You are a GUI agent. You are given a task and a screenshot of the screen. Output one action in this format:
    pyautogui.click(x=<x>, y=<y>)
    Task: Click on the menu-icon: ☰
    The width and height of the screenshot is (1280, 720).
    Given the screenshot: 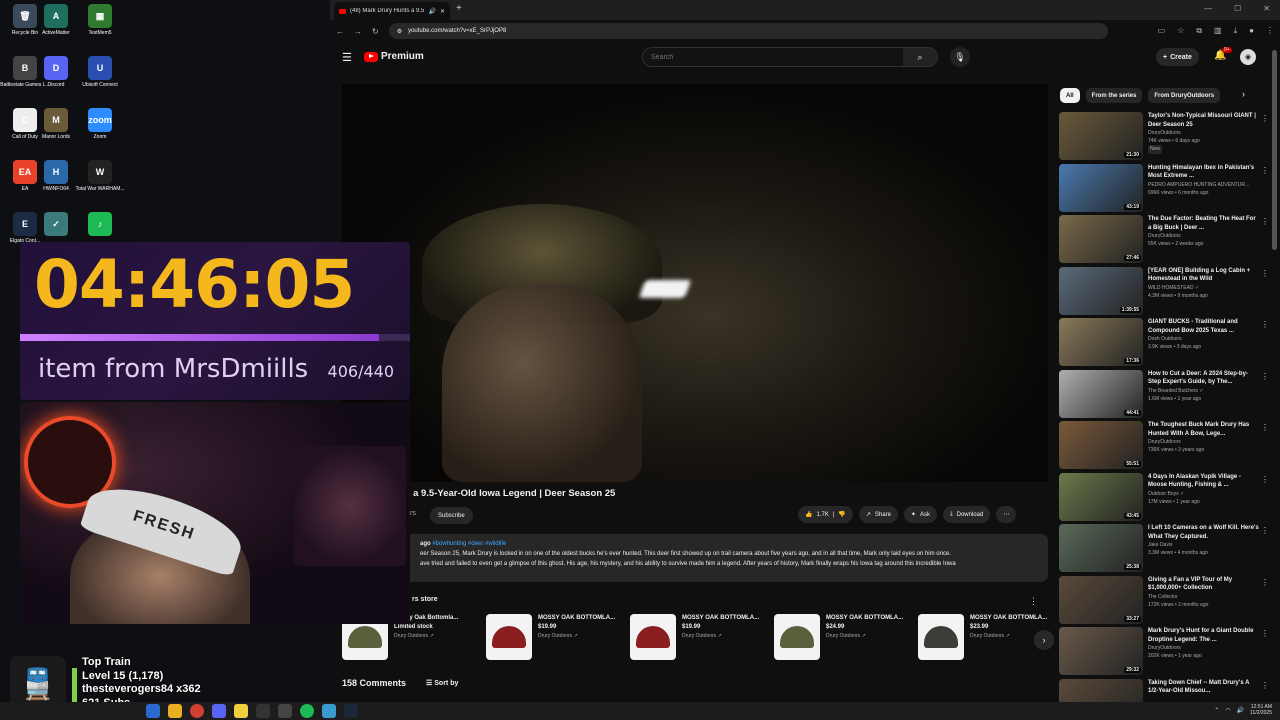 What is the action you would take?
    pyautogui.click(x=347, y=57)
    